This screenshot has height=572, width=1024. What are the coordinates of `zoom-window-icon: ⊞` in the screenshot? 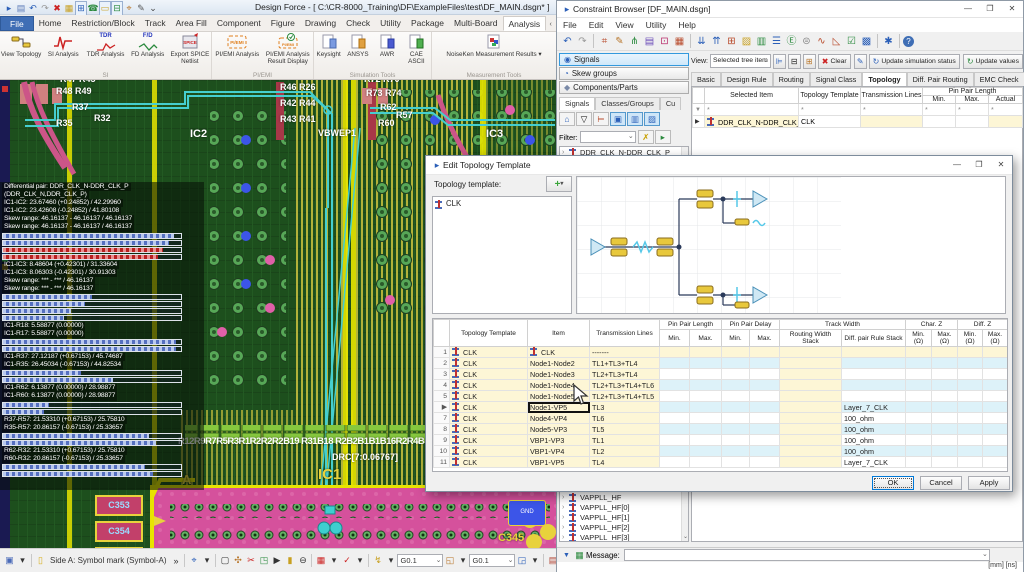 It's located at (81, 8).